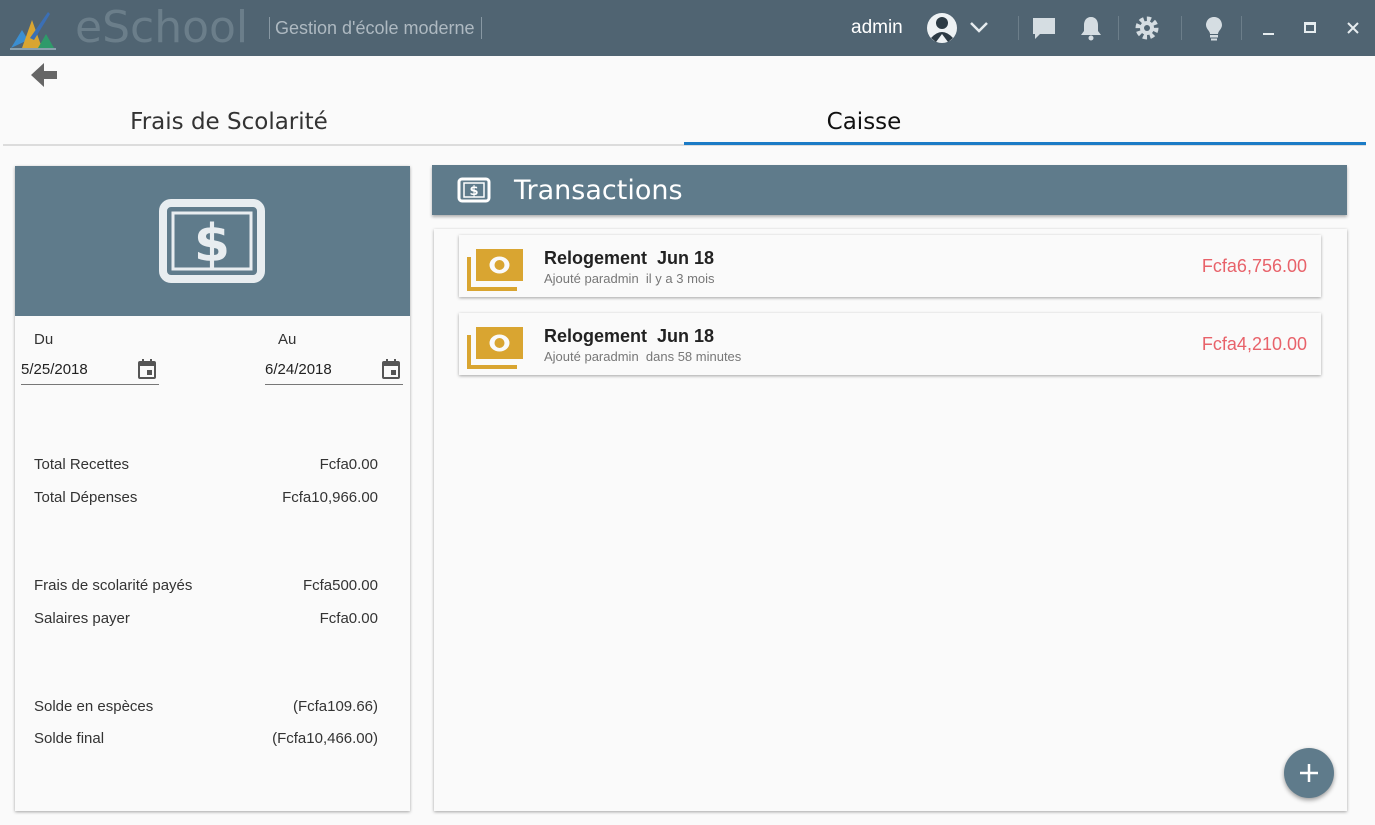 This screenshot has width=1375, height=825. Describe the element at coordinates (82, 464) in the screenshot. I see `total-recettes-label: Total Recettes` at that location.